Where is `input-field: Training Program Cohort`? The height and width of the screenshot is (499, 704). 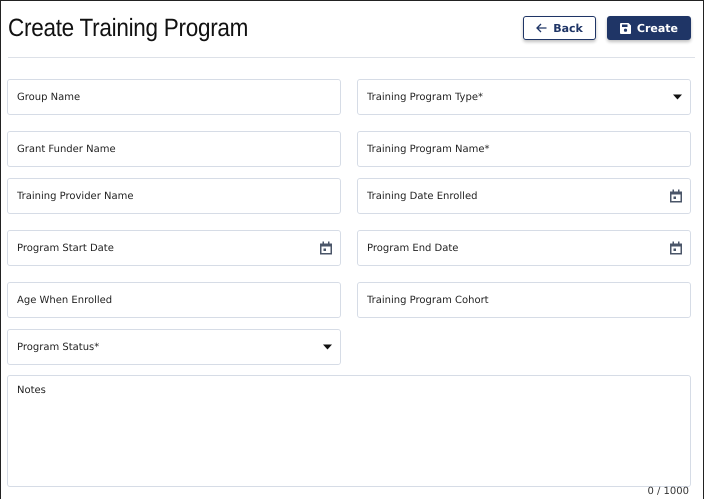 input-field: Training Program Cohort is located at coordinates (524, 300).